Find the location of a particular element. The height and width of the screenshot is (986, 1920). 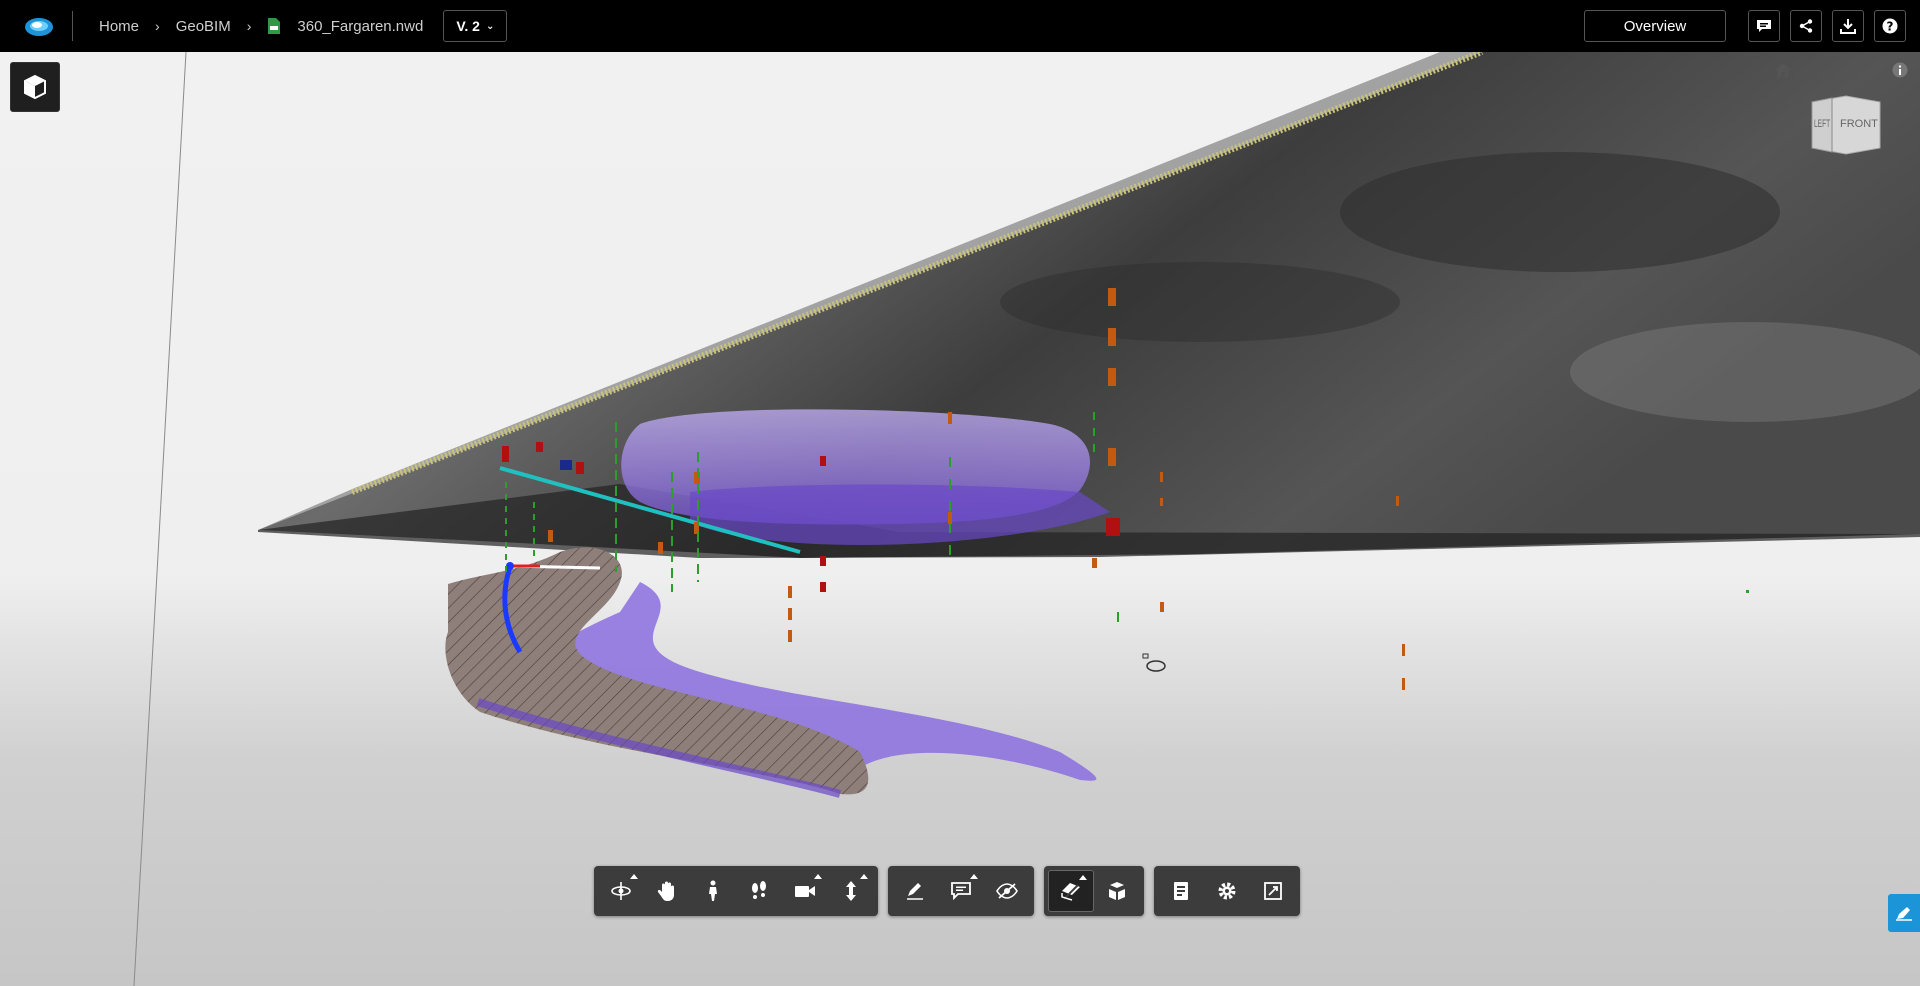

pan-icon is located at coordinates (665, 891).